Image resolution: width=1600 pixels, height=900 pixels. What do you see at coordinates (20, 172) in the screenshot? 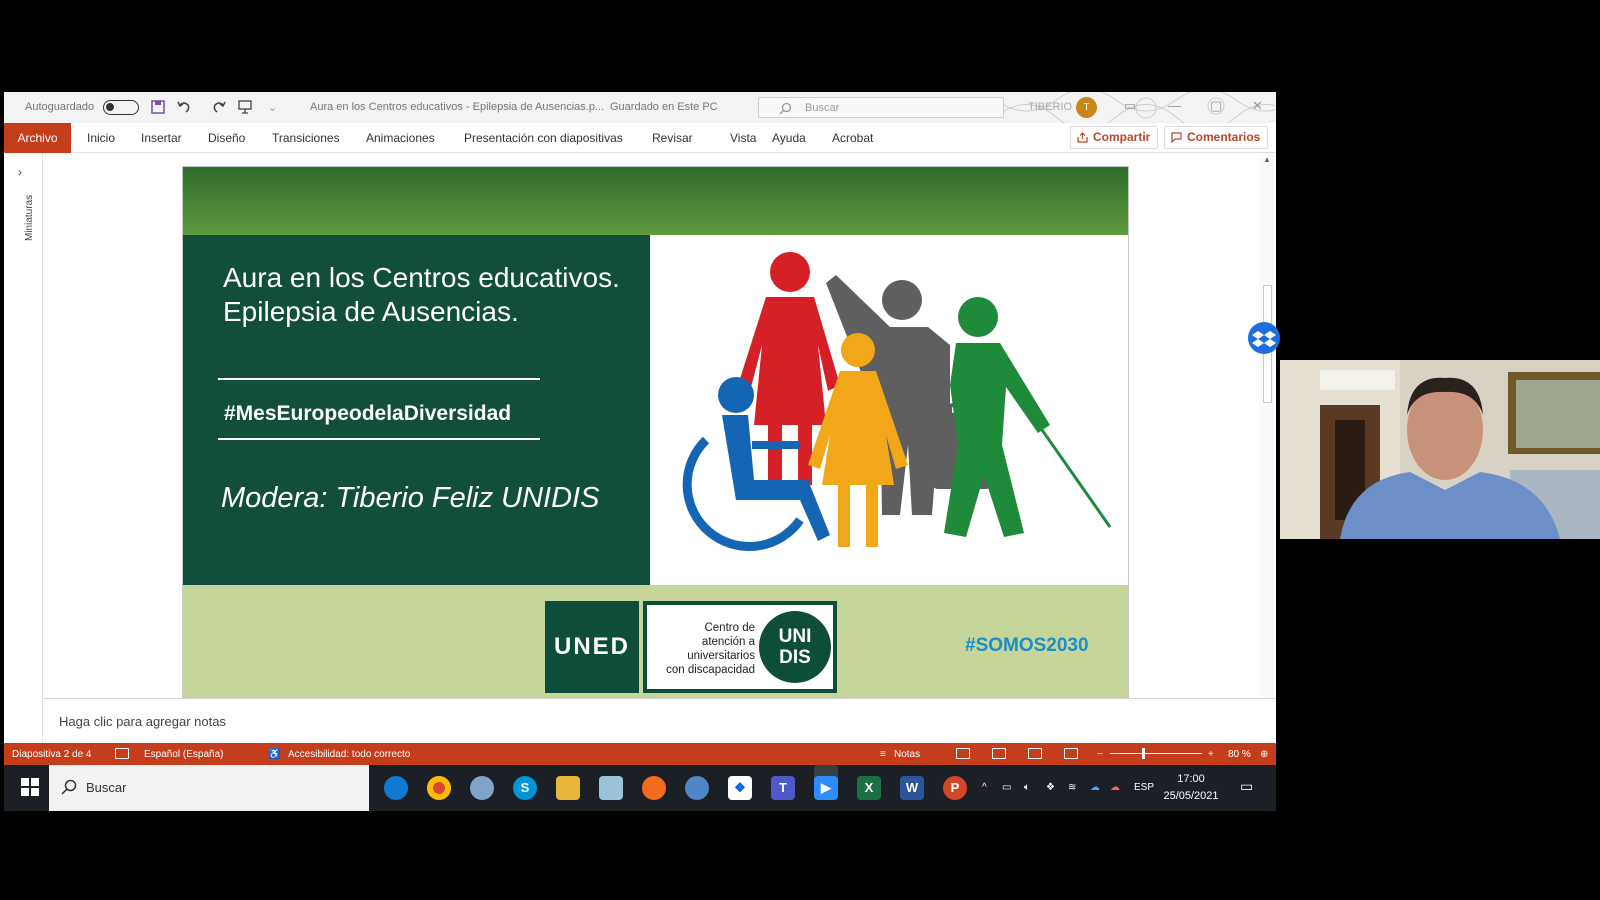
I see `expand-thumbnails-icon: ›` at bounding box center [20, 172].